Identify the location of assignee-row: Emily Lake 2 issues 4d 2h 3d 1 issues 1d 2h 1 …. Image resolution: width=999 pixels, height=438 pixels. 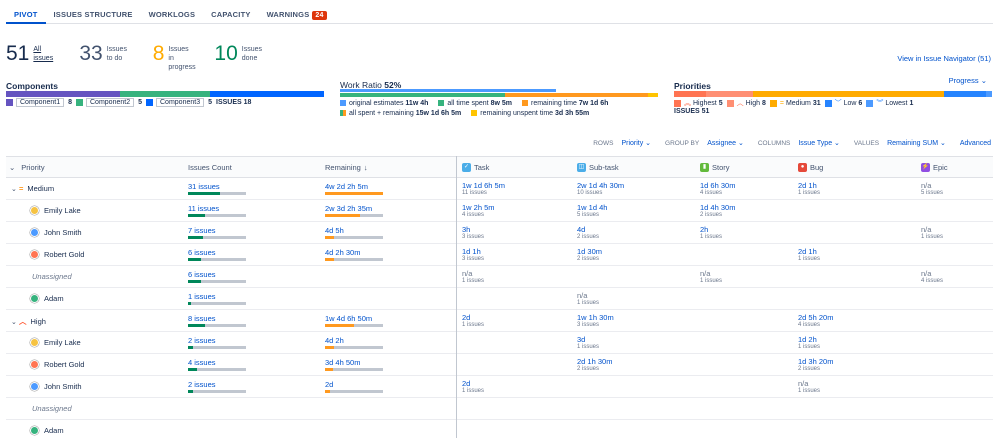
(499, 343).